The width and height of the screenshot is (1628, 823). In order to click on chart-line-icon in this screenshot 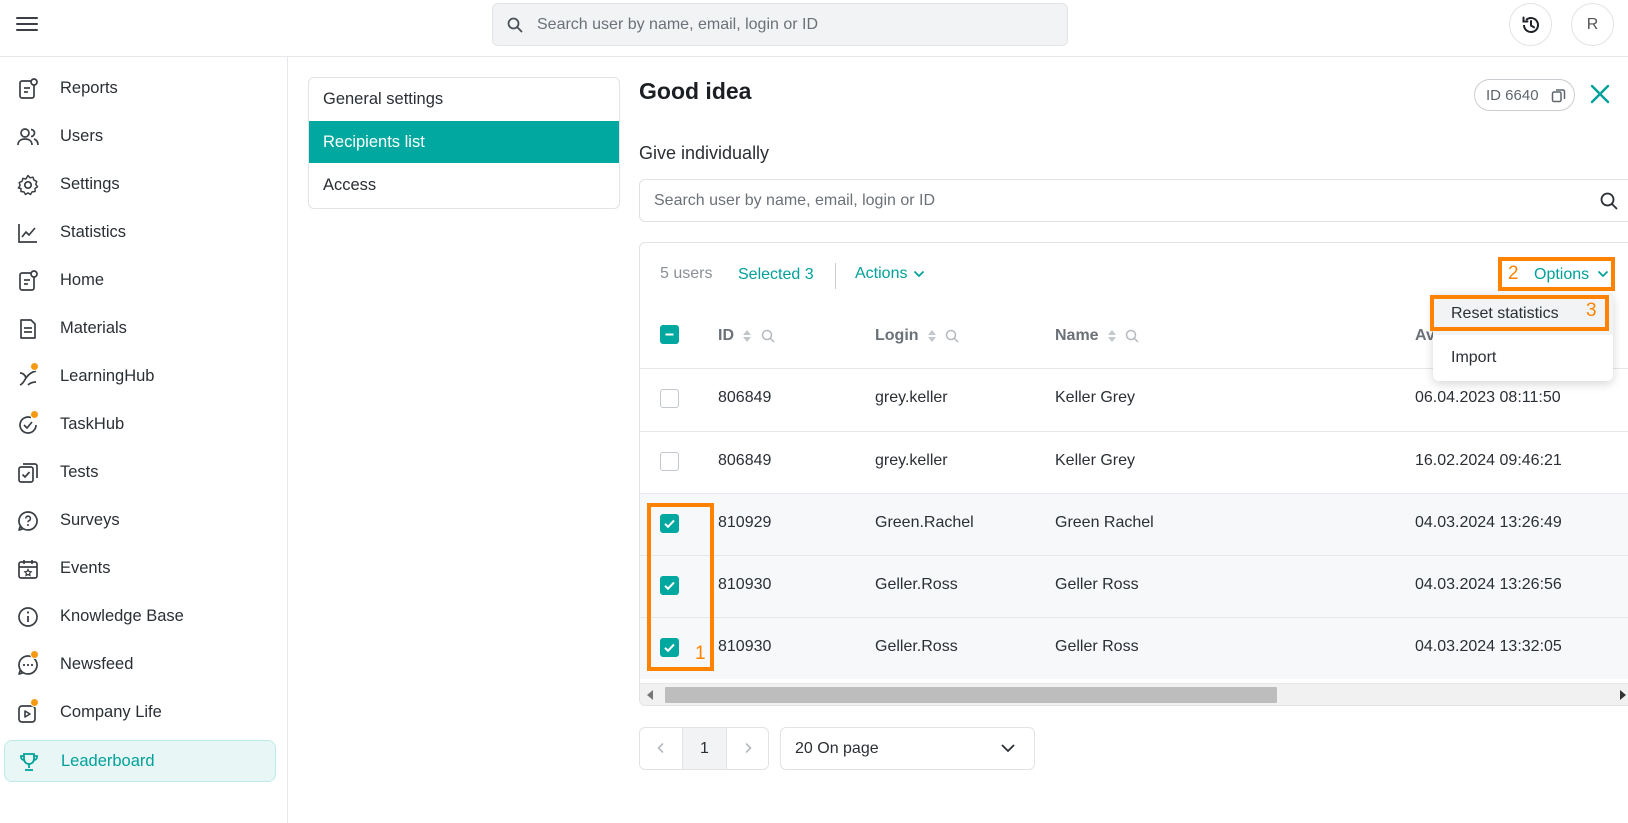, I will do `click(27, 233)`.